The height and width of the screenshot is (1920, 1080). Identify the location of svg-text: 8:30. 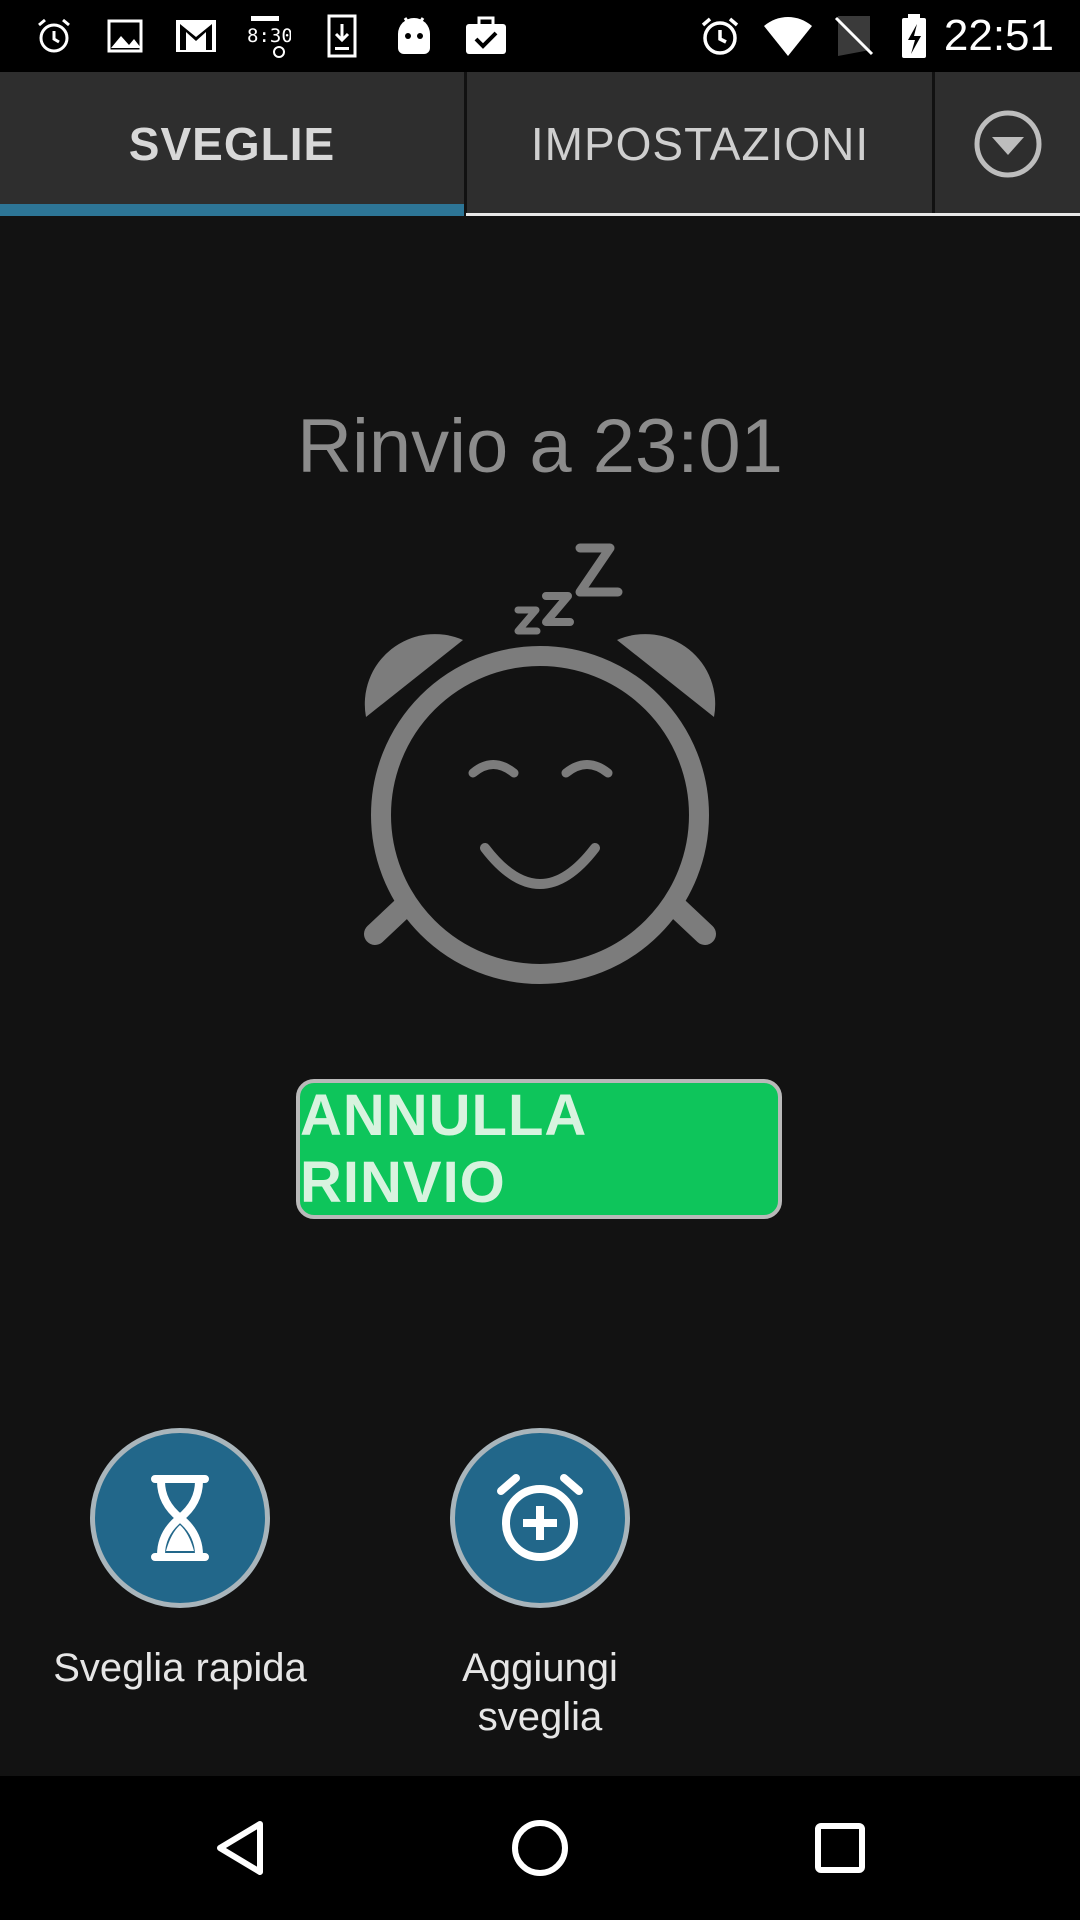
(269, 36).